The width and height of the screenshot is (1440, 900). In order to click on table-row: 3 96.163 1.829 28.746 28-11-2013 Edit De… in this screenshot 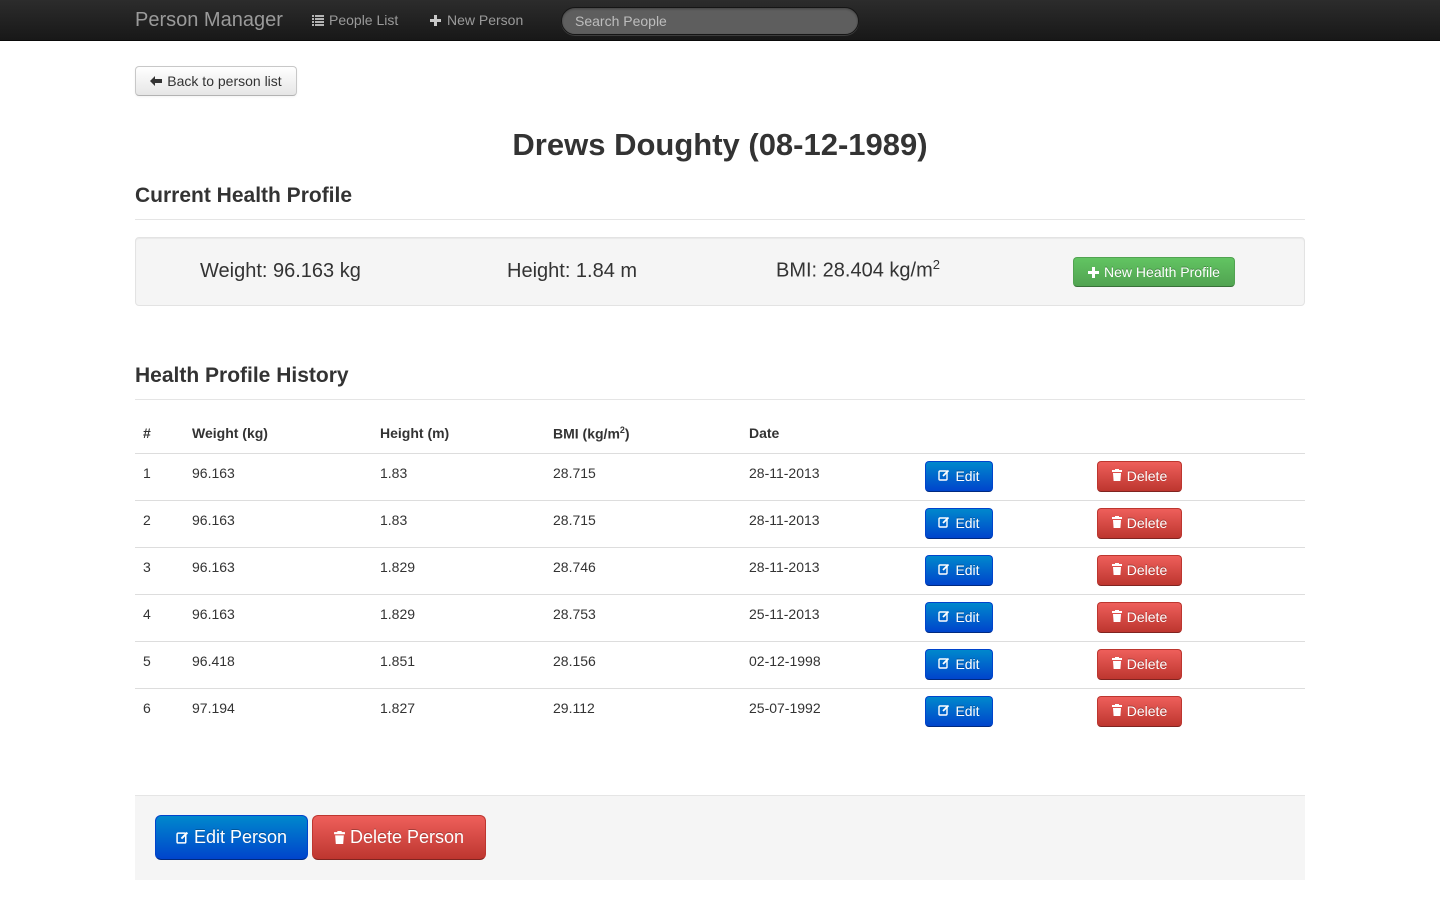, I will do `click(720, 570)`.